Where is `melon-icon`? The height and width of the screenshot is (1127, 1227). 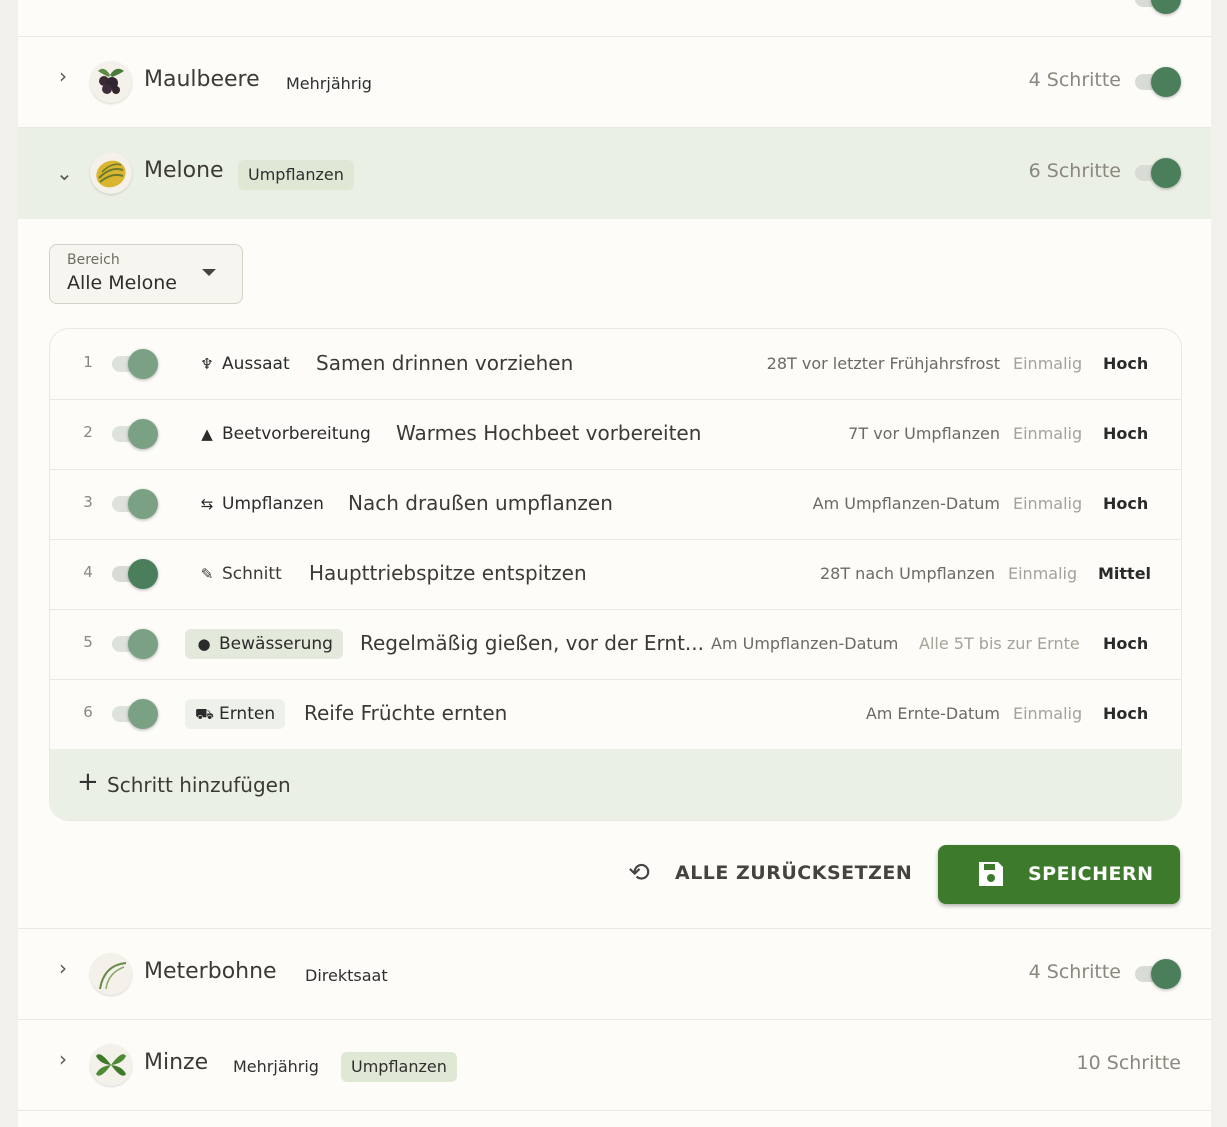
melon-icon is located at coordinates (111, 173).